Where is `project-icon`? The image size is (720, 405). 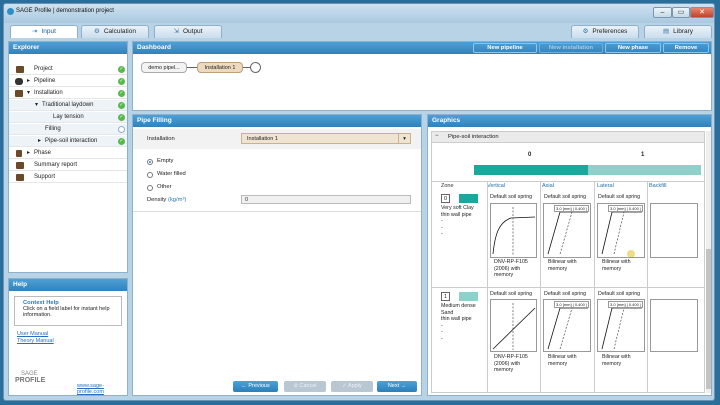 project-icon is located at coordinates (20, 69).